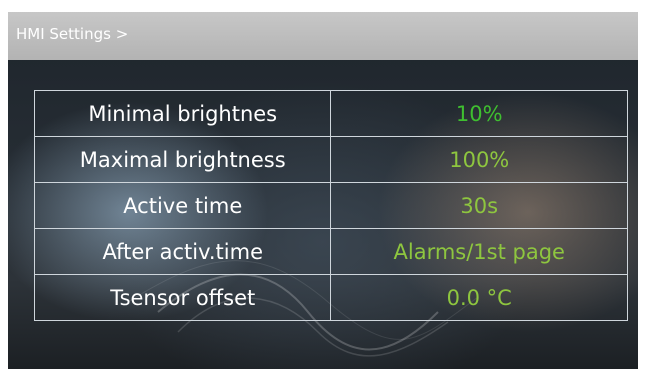  I want to click on setting-label: After activ.time, so click(182, 251).